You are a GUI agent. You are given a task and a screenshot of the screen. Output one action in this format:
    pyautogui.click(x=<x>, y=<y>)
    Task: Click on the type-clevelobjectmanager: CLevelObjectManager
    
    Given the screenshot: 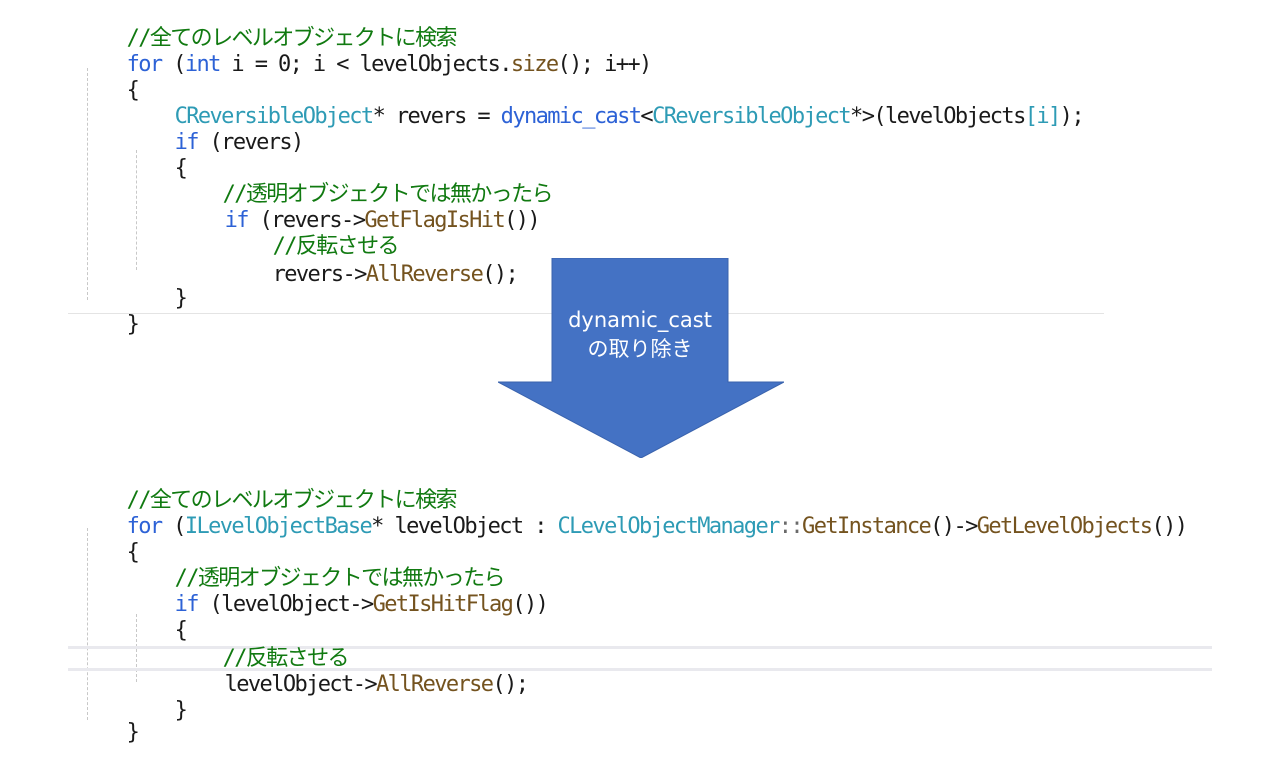 What is the action you would take?
    pyautogui.click(x=668, y=526)
    